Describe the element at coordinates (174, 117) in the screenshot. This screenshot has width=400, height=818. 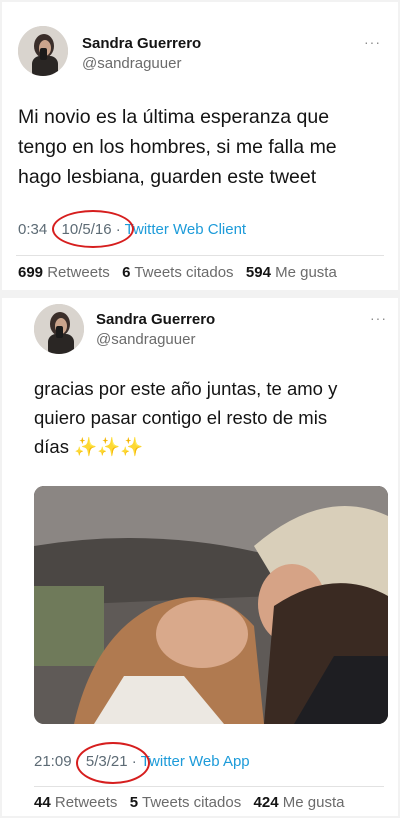
I see `tweet-text-line: Mi novio es la última esperanza que` at that location.